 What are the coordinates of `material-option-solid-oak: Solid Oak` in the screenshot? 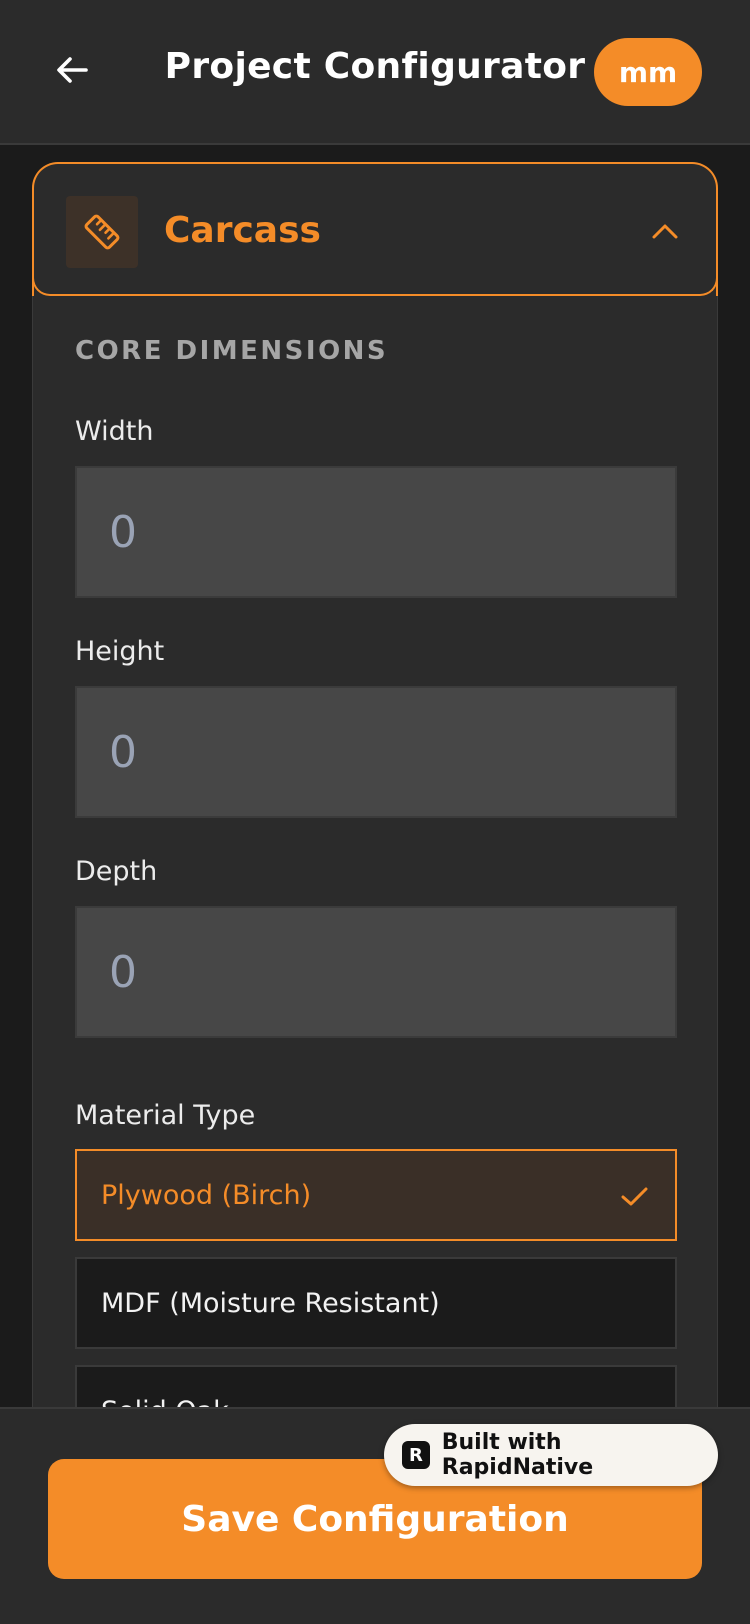 It's located at (376, 1386).